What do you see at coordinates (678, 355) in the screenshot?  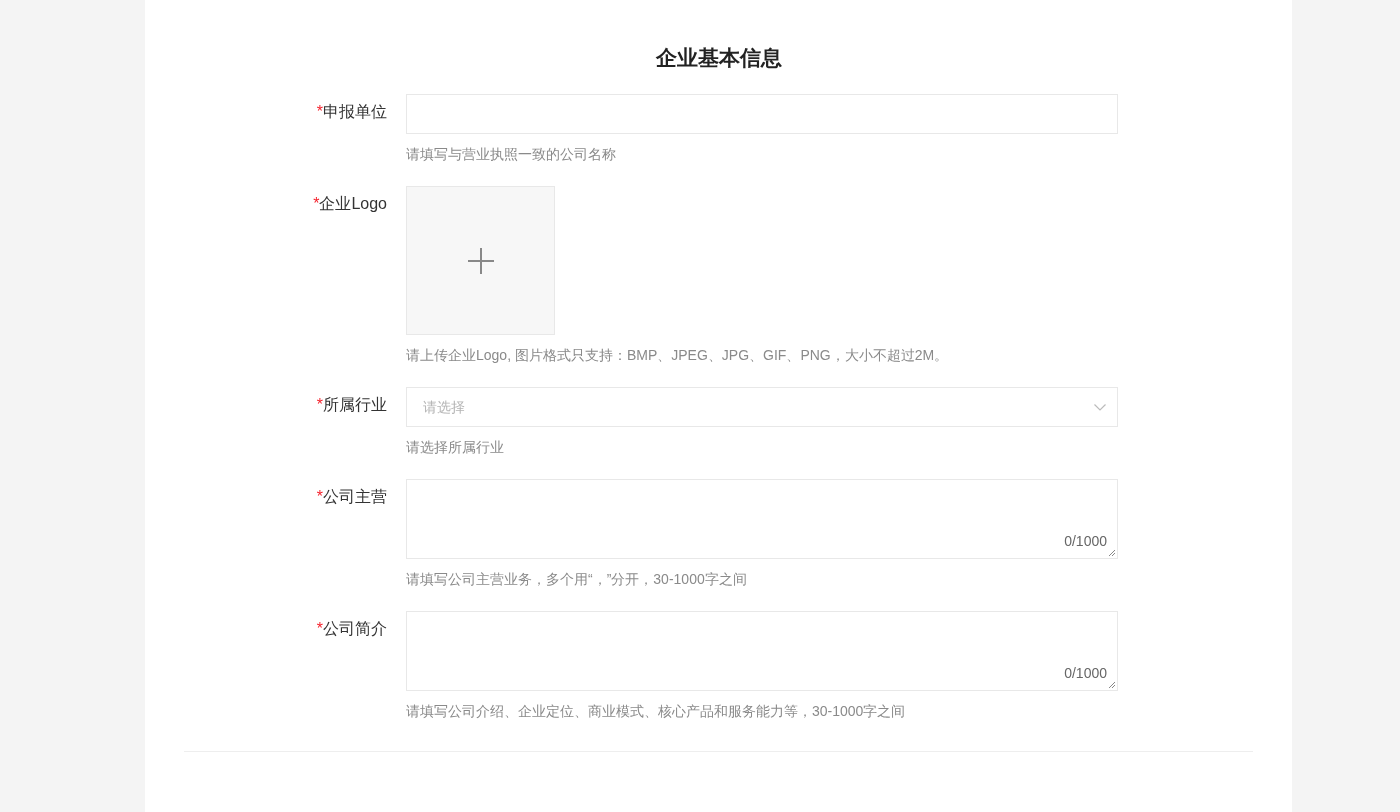 I see `help-text: 请上传企业Logo, 图片格式只支持：BMP、JPEG、JPG、GIF、PNG，大小不超过2M。` at bounding box center [678, 355].